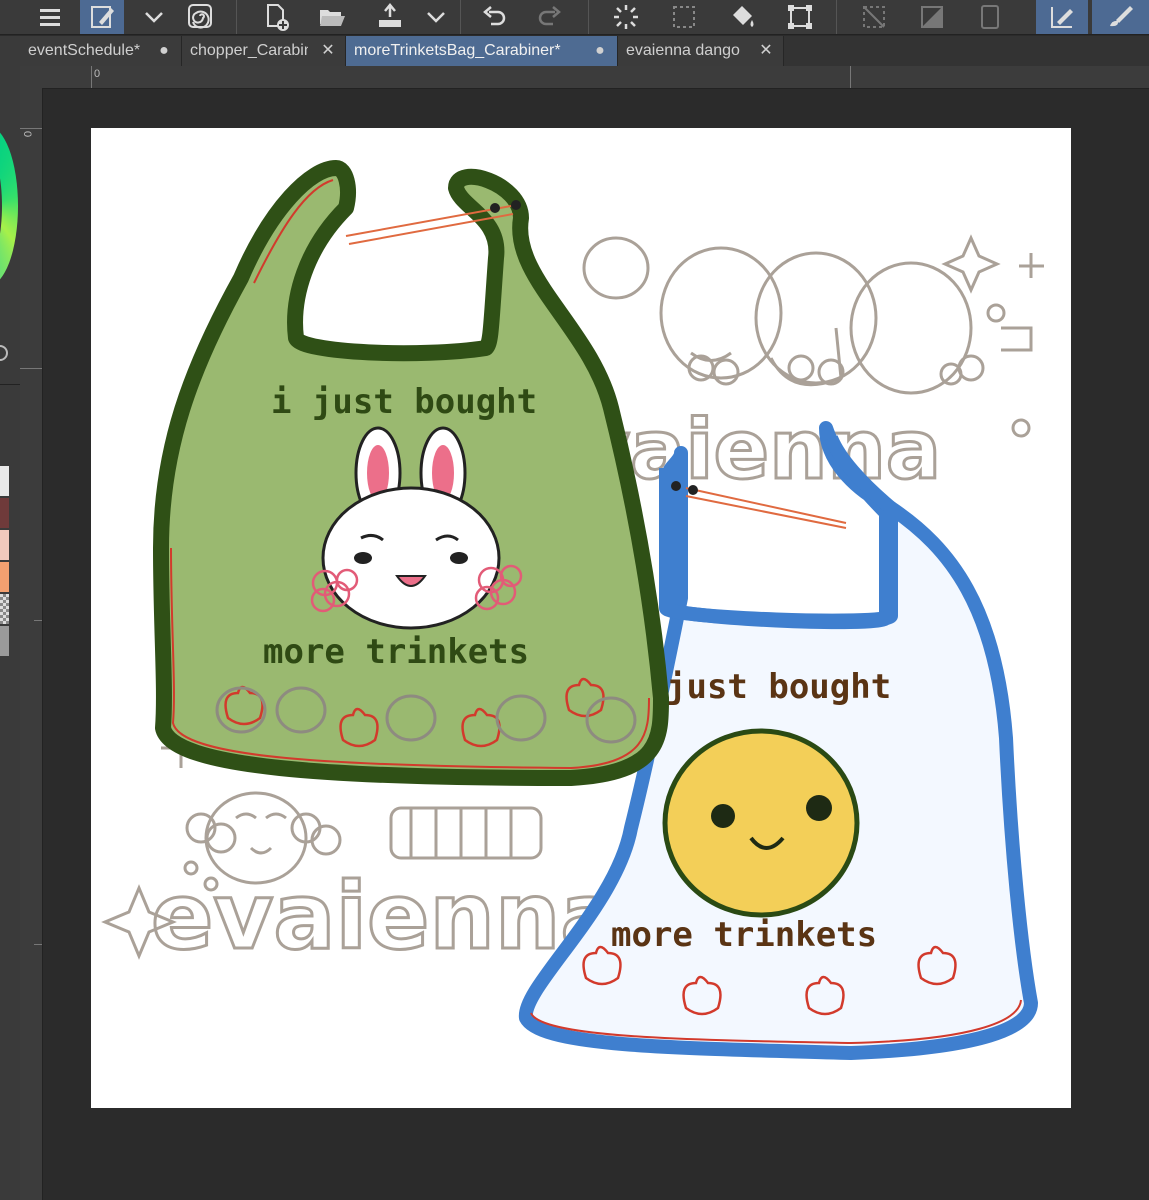 Image resolution: width=1149 pixels, height=1200 pixels. Describe the element at coordinates (332, 17) in the screenshot. I see `folder-open-icon` at that location.